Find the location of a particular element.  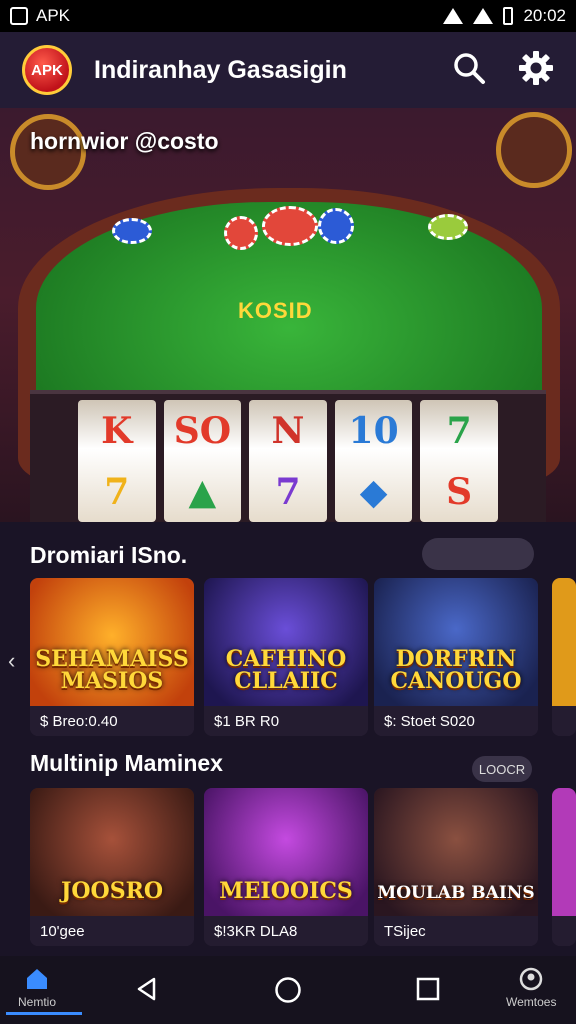

game-card-footer: 10'gee is located at coordinates (112, 931).